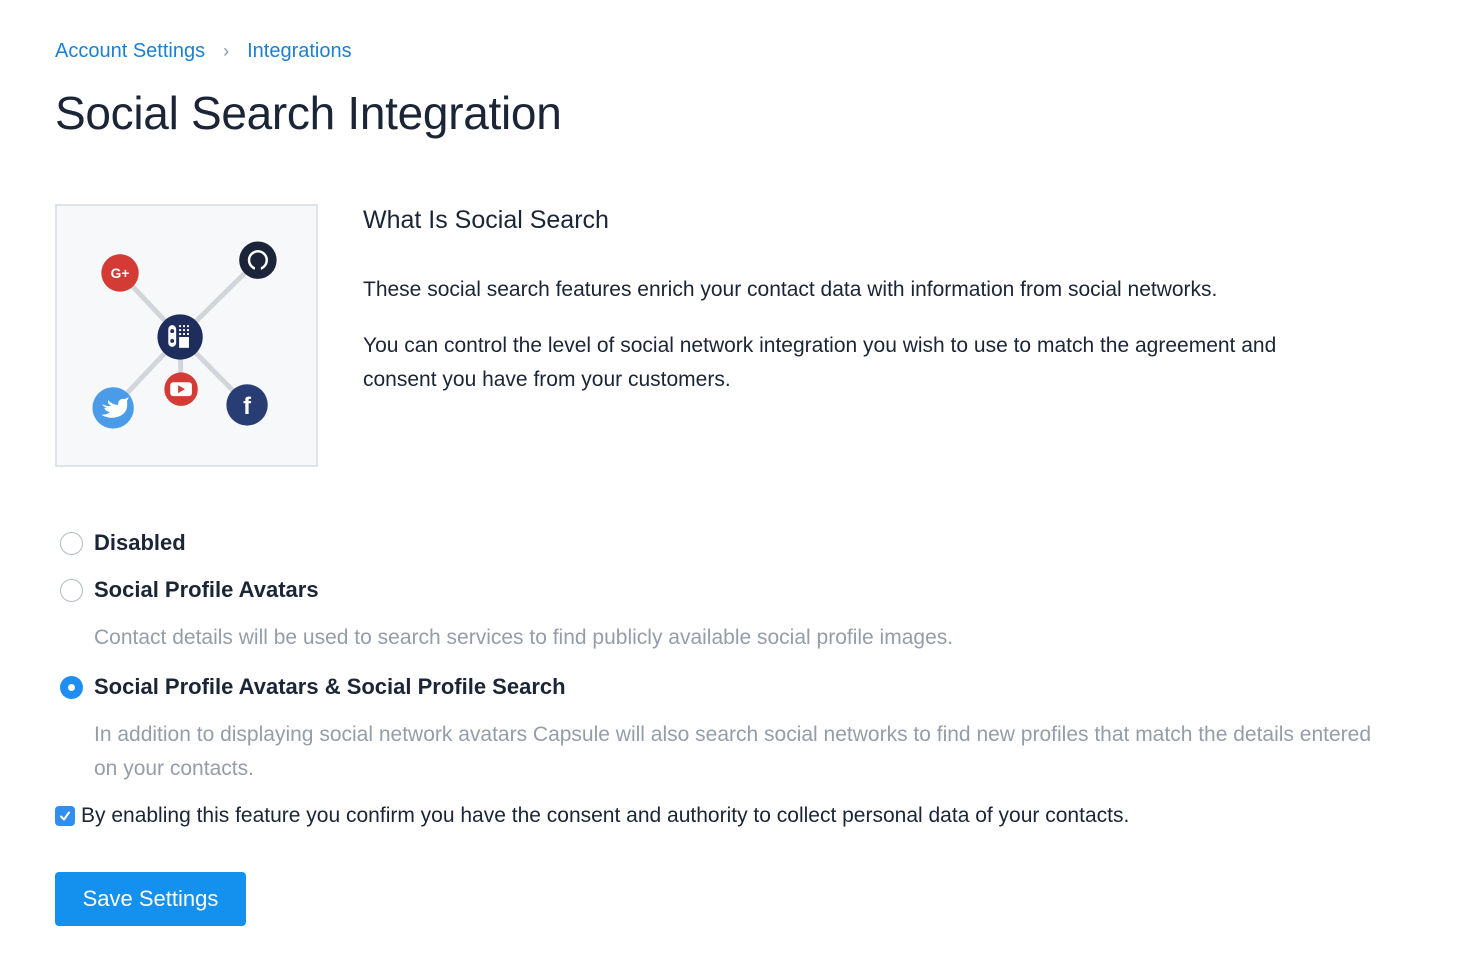 The width and height of the screenshot is (1460, 963). I want to click on social-network-illustration: G+ f, so click(186, 335).